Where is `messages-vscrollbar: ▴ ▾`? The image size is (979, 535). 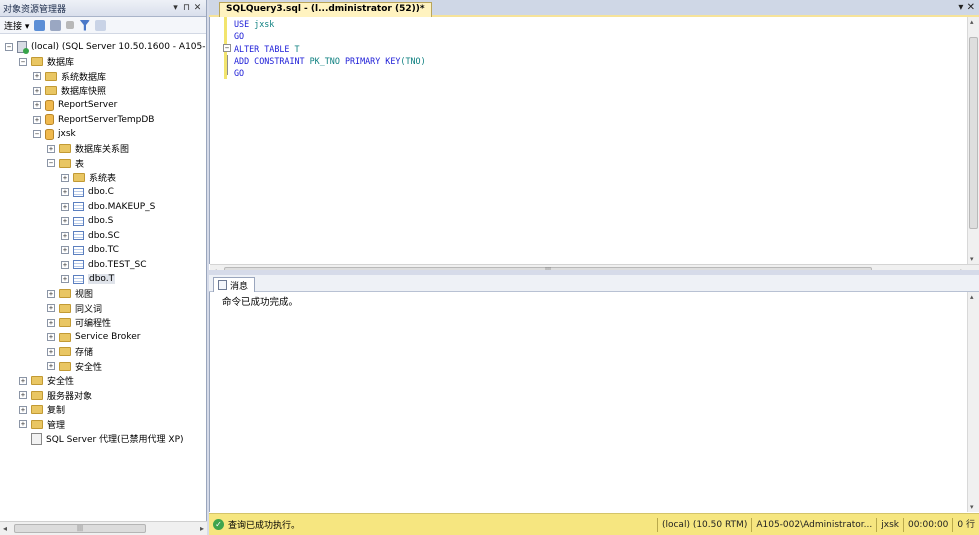
messages-vscrollbar: ▴ ▾ is located at coordinates (973, 402).